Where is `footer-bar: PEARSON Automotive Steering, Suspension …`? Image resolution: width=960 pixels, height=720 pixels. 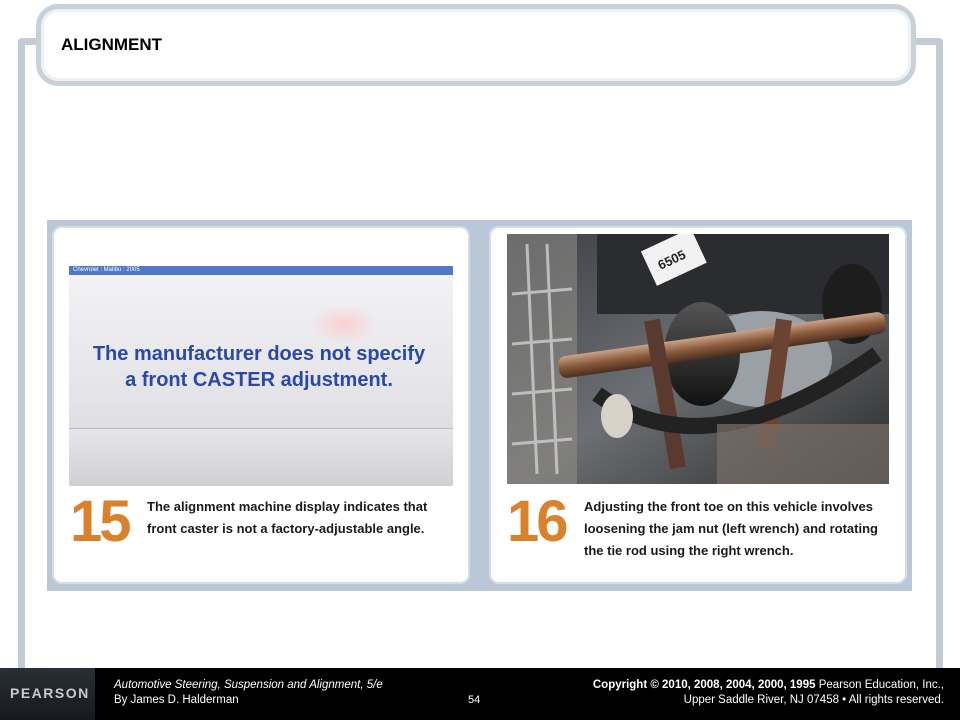 footer-bar: PEARSON Automotive Steering, Suspension … is located at coordinates (480, 694).